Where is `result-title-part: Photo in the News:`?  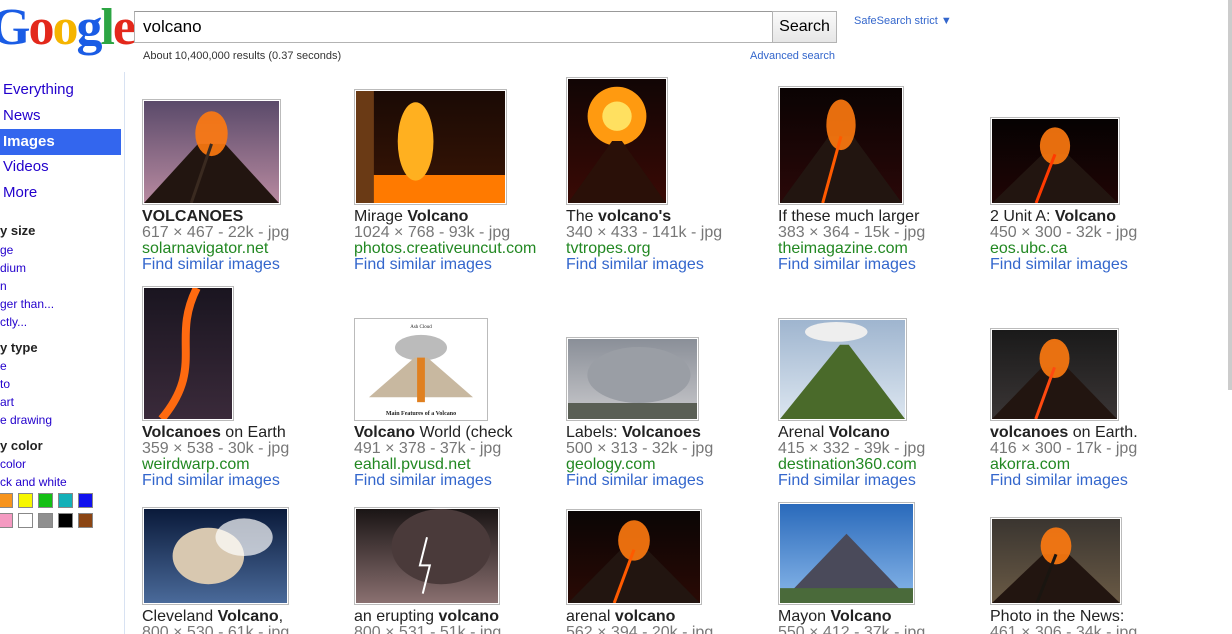
result-title-part: Photo in the News: is located at coordinates (1057, 616).